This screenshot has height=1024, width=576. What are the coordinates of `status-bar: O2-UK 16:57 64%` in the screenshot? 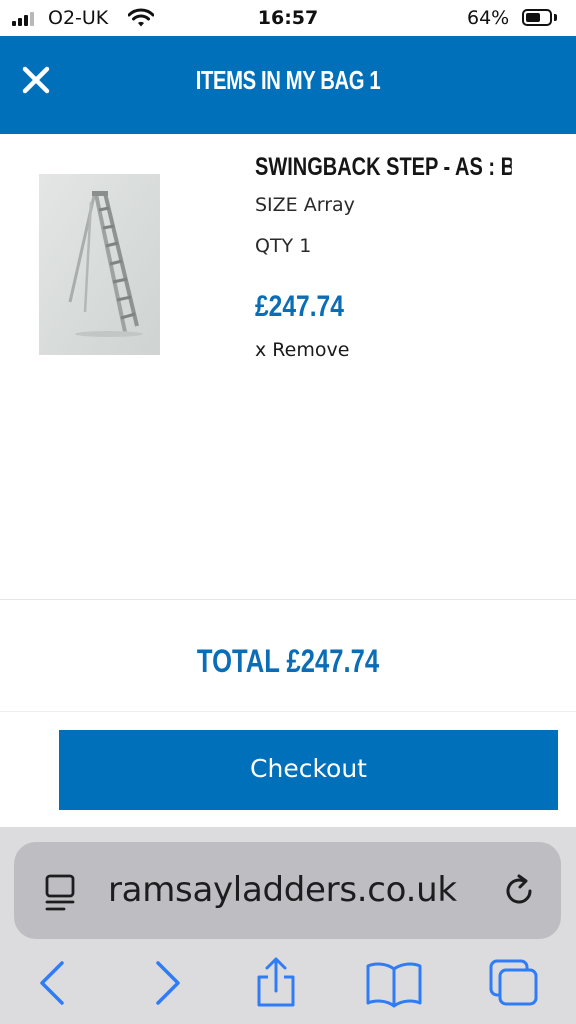 It's located at (288, 18).